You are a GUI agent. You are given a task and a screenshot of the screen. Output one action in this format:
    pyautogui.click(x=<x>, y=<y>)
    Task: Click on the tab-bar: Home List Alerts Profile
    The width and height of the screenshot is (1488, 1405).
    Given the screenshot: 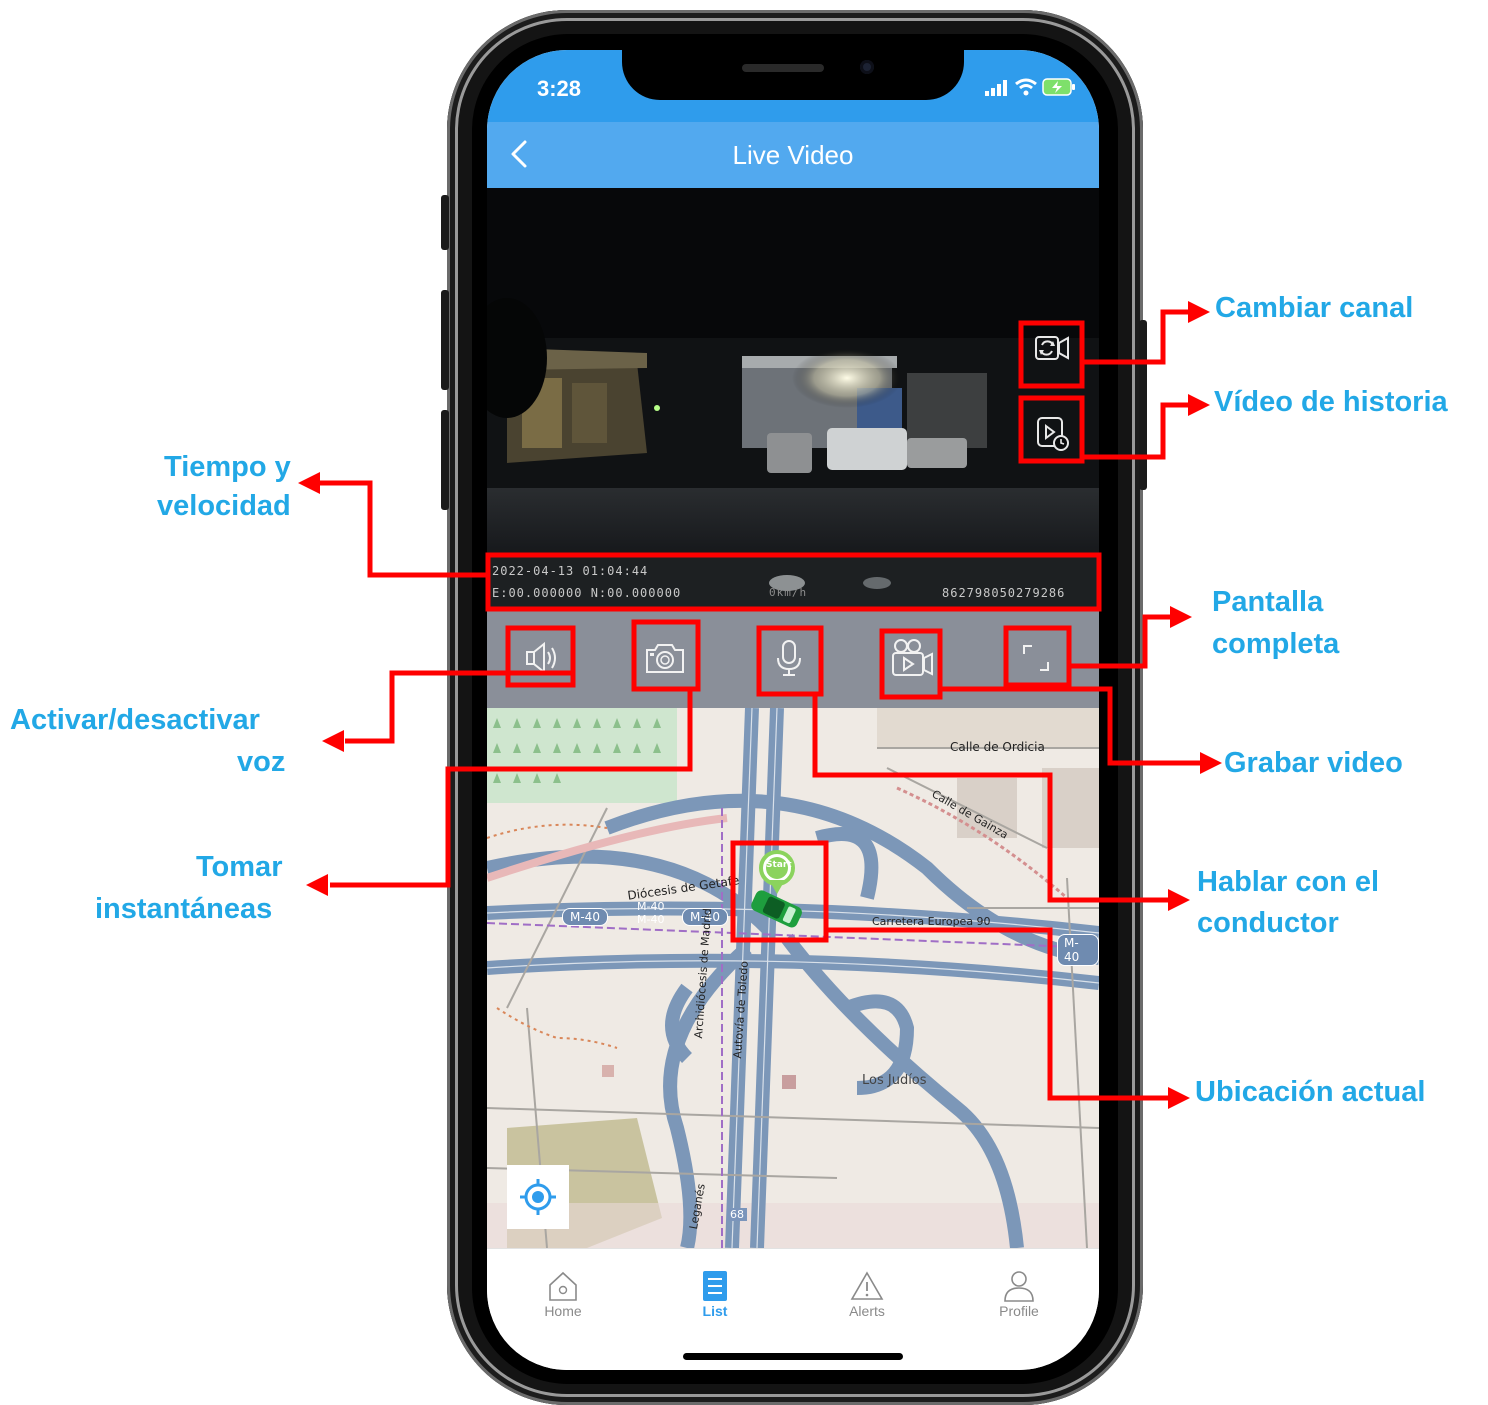 What is the action you would take?
    pyautogui.click(x=793, y=1309)
    